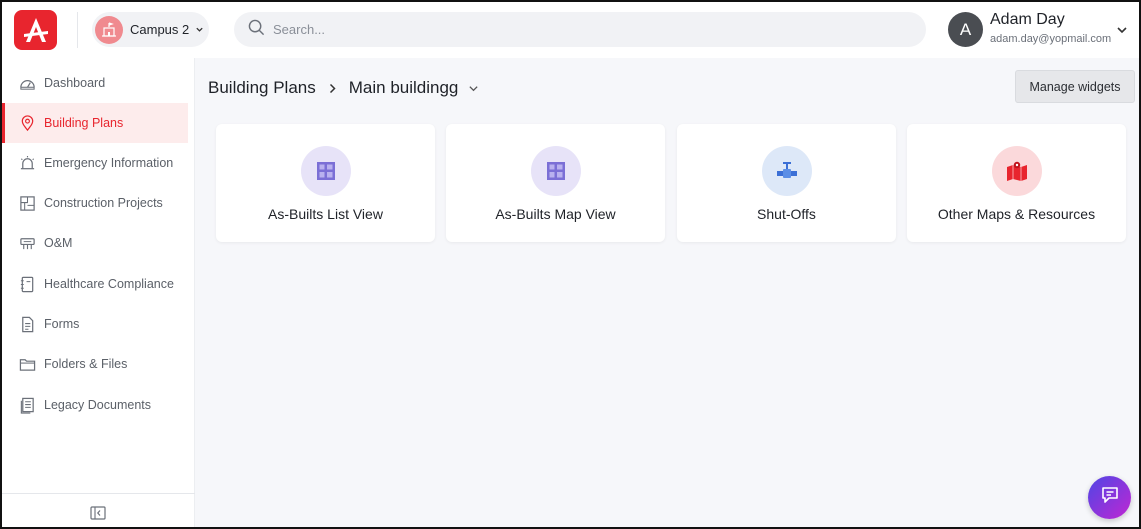  I want to click on widget-as-builts-list-view: As-Builts List View, so click(325, 183).